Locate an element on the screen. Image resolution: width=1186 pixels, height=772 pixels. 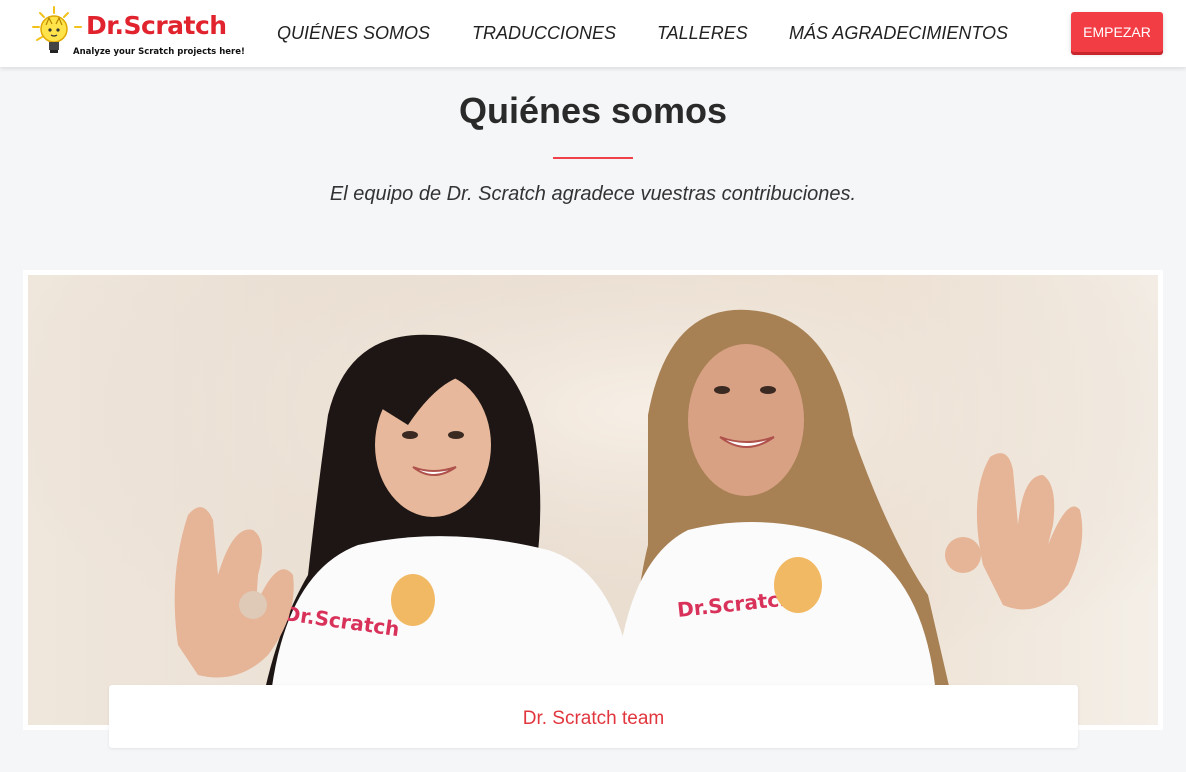
photo-caption-box: Dr. Scratch team is located at coordinates (593, 716).